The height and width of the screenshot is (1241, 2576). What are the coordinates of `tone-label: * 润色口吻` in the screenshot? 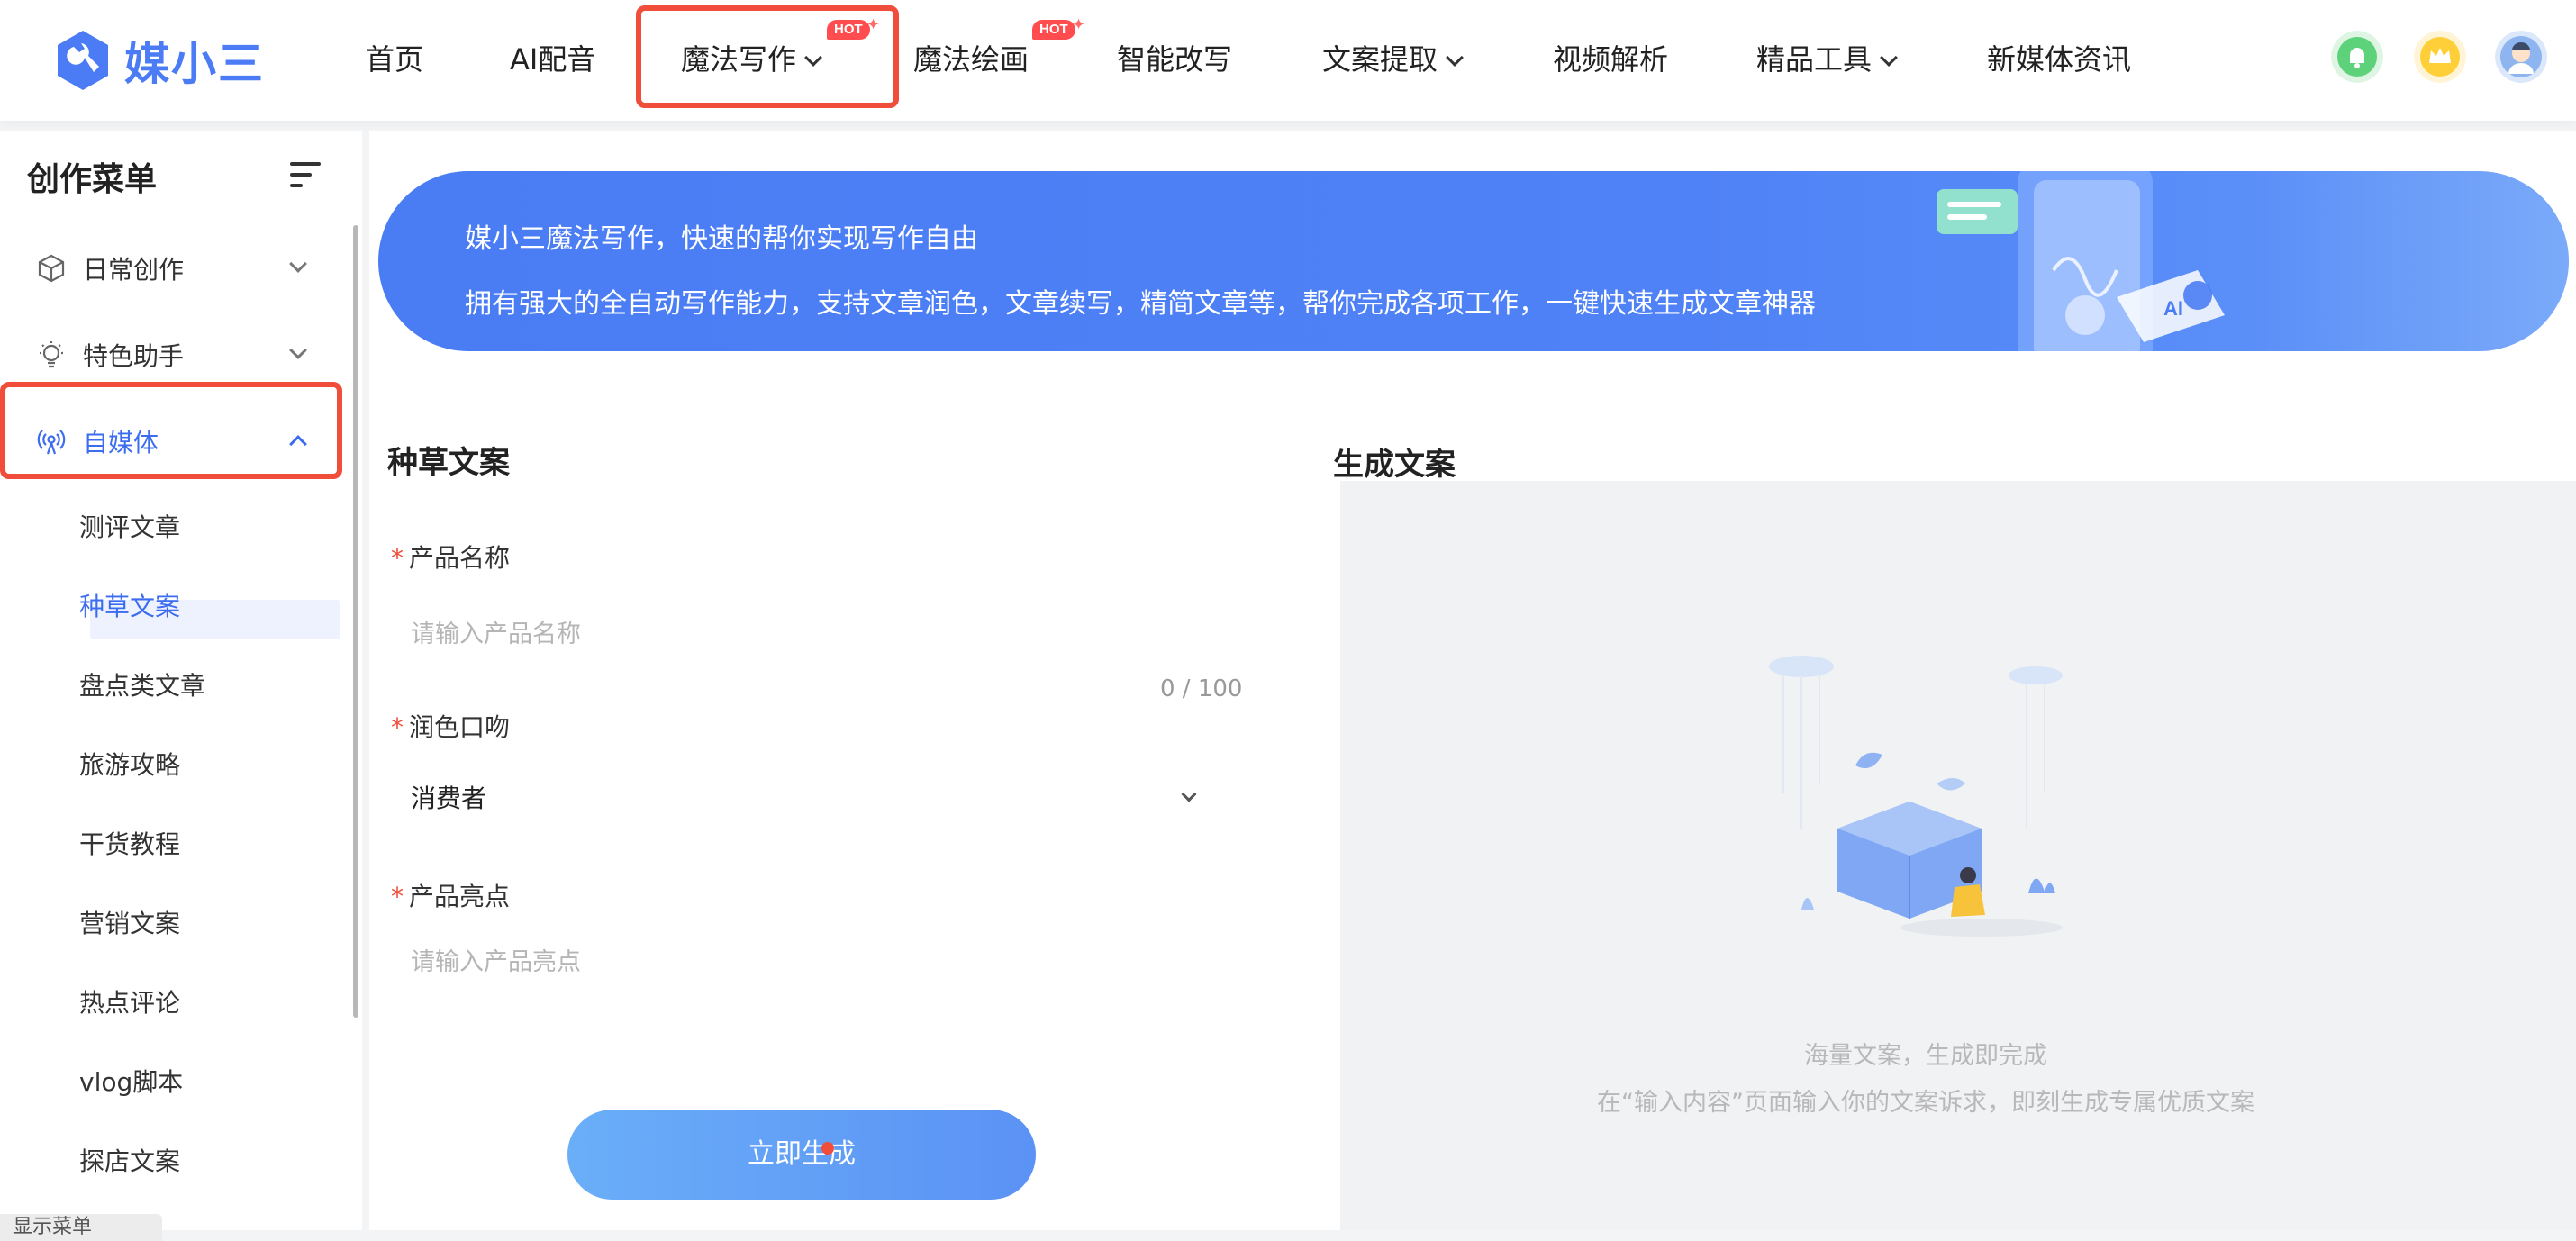 It's located at (450, 726).